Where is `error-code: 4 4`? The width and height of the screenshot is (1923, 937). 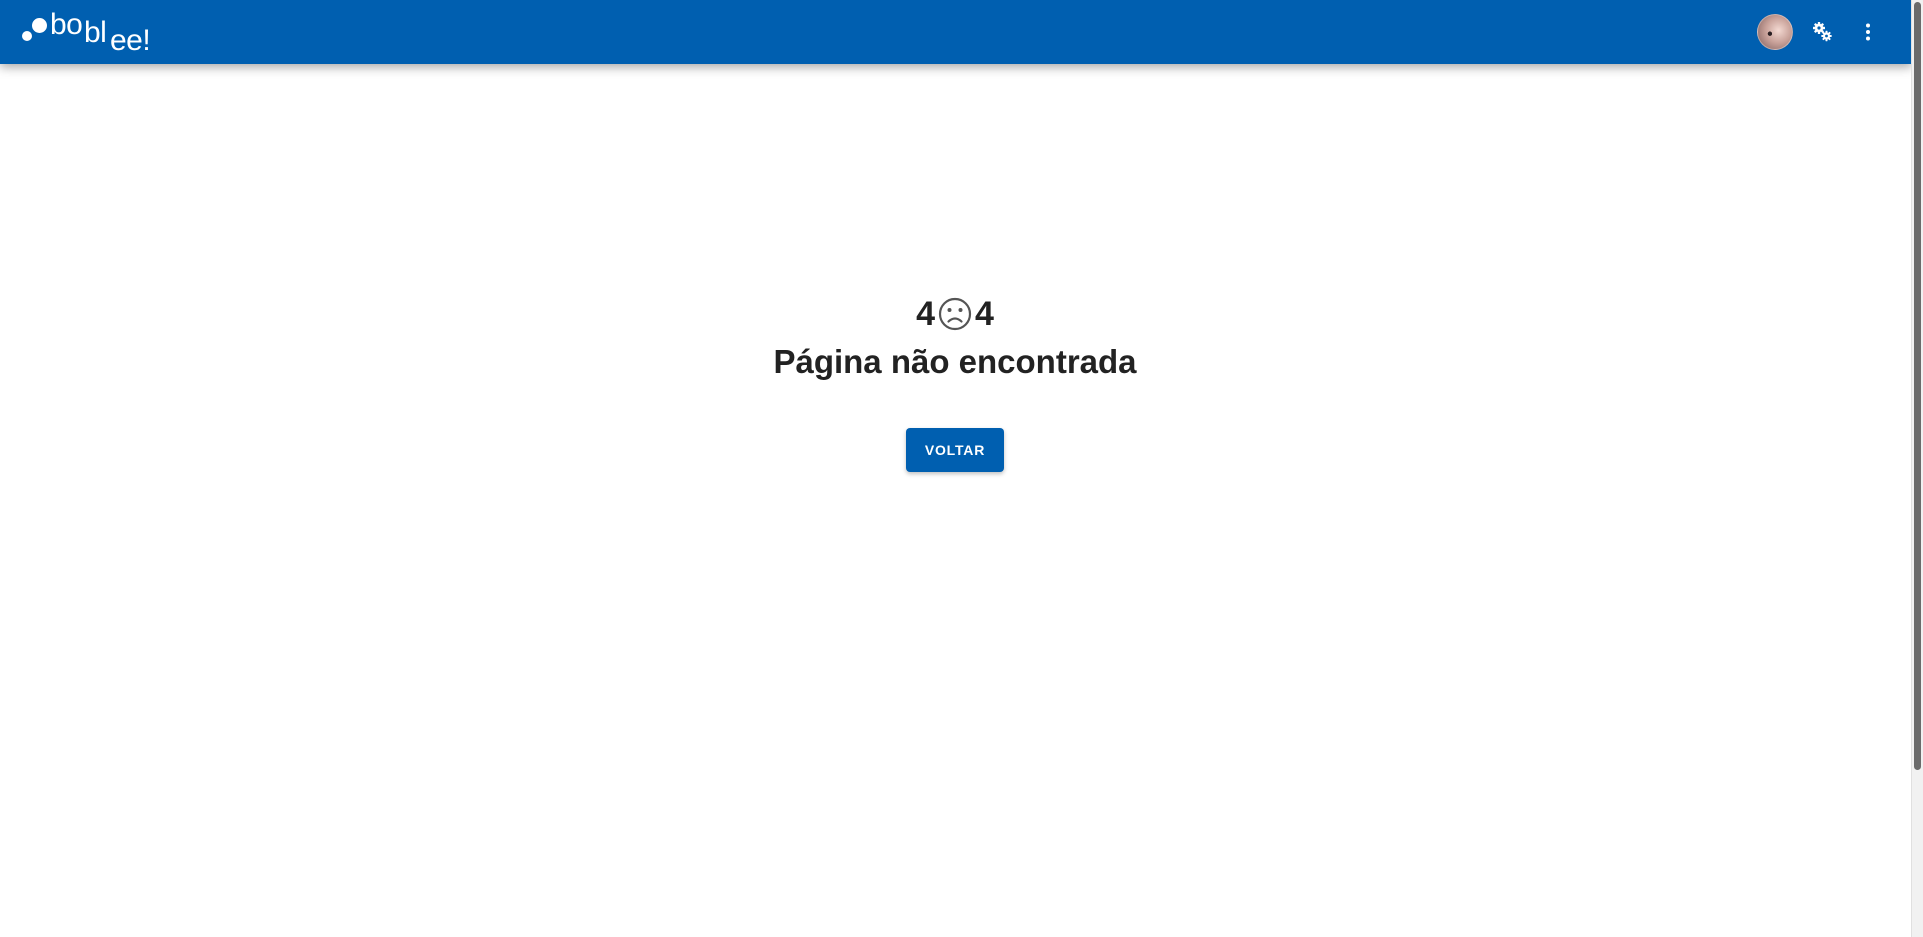
error-code: 4 4 is located at coordinates (955, 314).